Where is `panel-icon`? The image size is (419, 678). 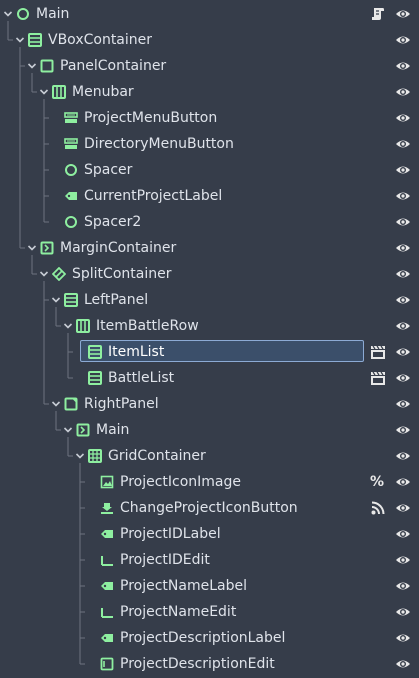 panel-icon is located at coordinates (71, 404).